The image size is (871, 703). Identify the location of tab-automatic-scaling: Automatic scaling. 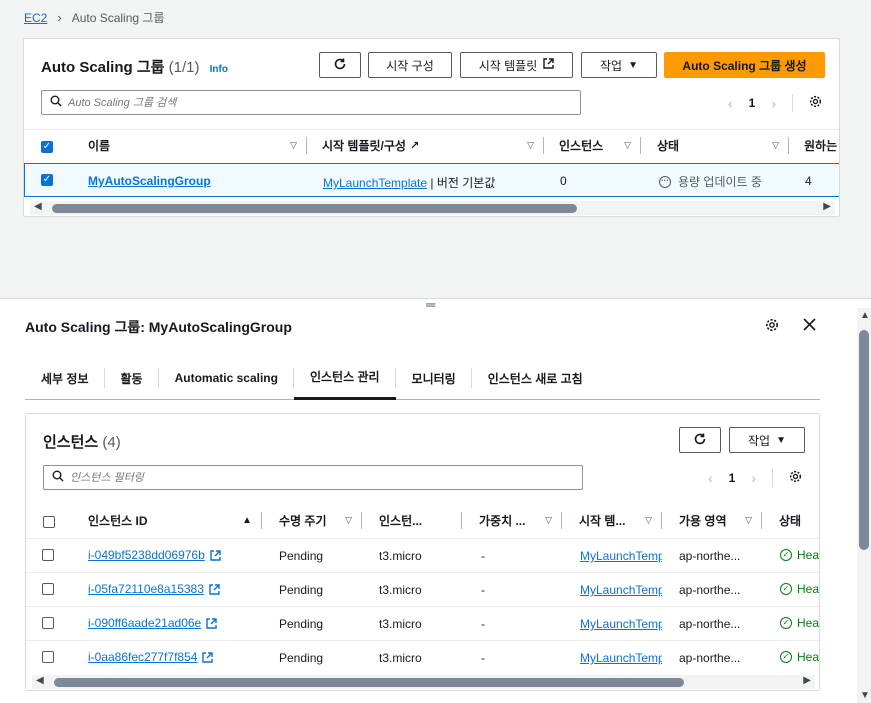
(226, 378).